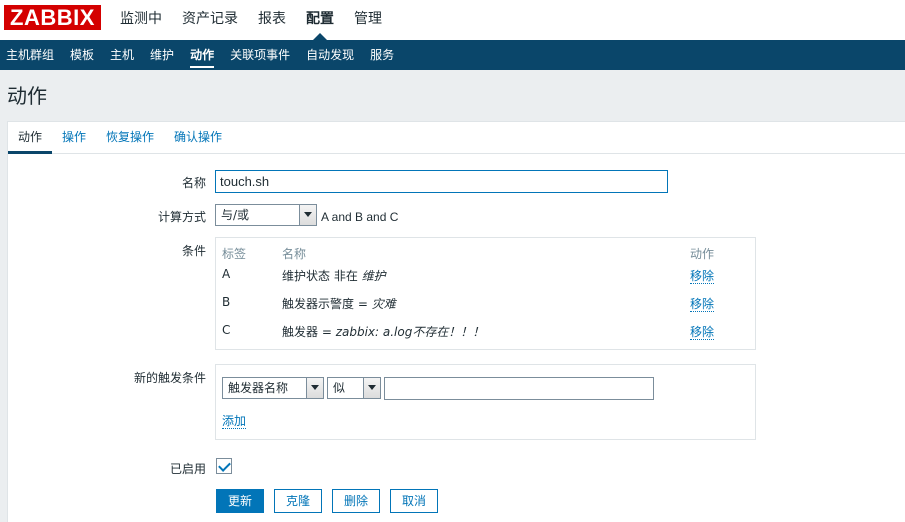 The width and height of the screenshot is (905, 522). What do you see at coordinates (452, 55) in the screenshot?
I see `sub-menu: 主机群组 模板 主机 维护 动作 关联项事件 自动发现 服务` at bounding box center [452, 55].